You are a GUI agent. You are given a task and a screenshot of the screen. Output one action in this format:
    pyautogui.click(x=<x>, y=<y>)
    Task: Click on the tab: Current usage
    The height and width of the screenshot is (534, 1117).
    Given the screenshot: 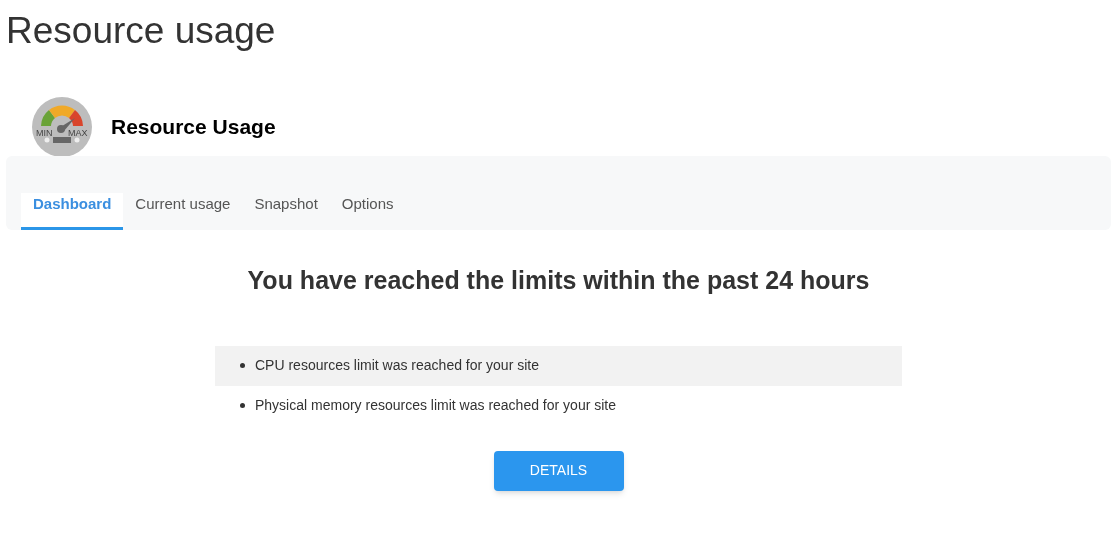 What is the action you would take?
    pyautogui.click(x=183, y=211)
    